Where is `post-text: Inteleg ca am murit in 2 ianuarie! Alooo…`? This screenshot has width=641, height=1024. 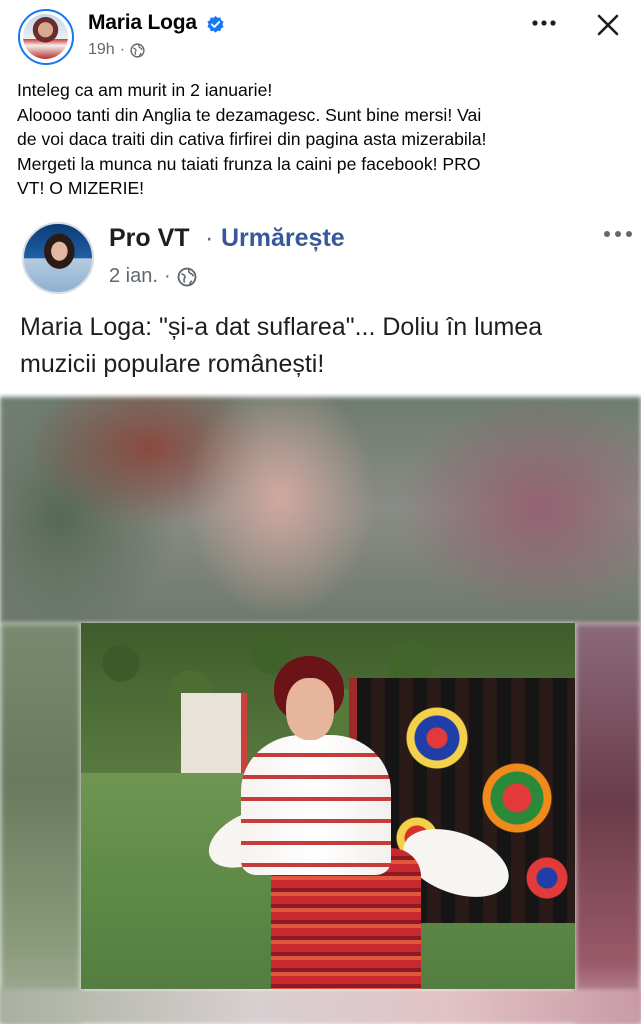
post-text: Inteleg ca am murit in 2 ianuarie! Alooo… is located at coordinates (324, 139).